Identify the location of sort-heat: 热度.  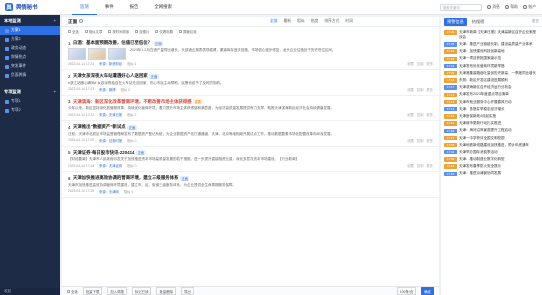
(315, 21).